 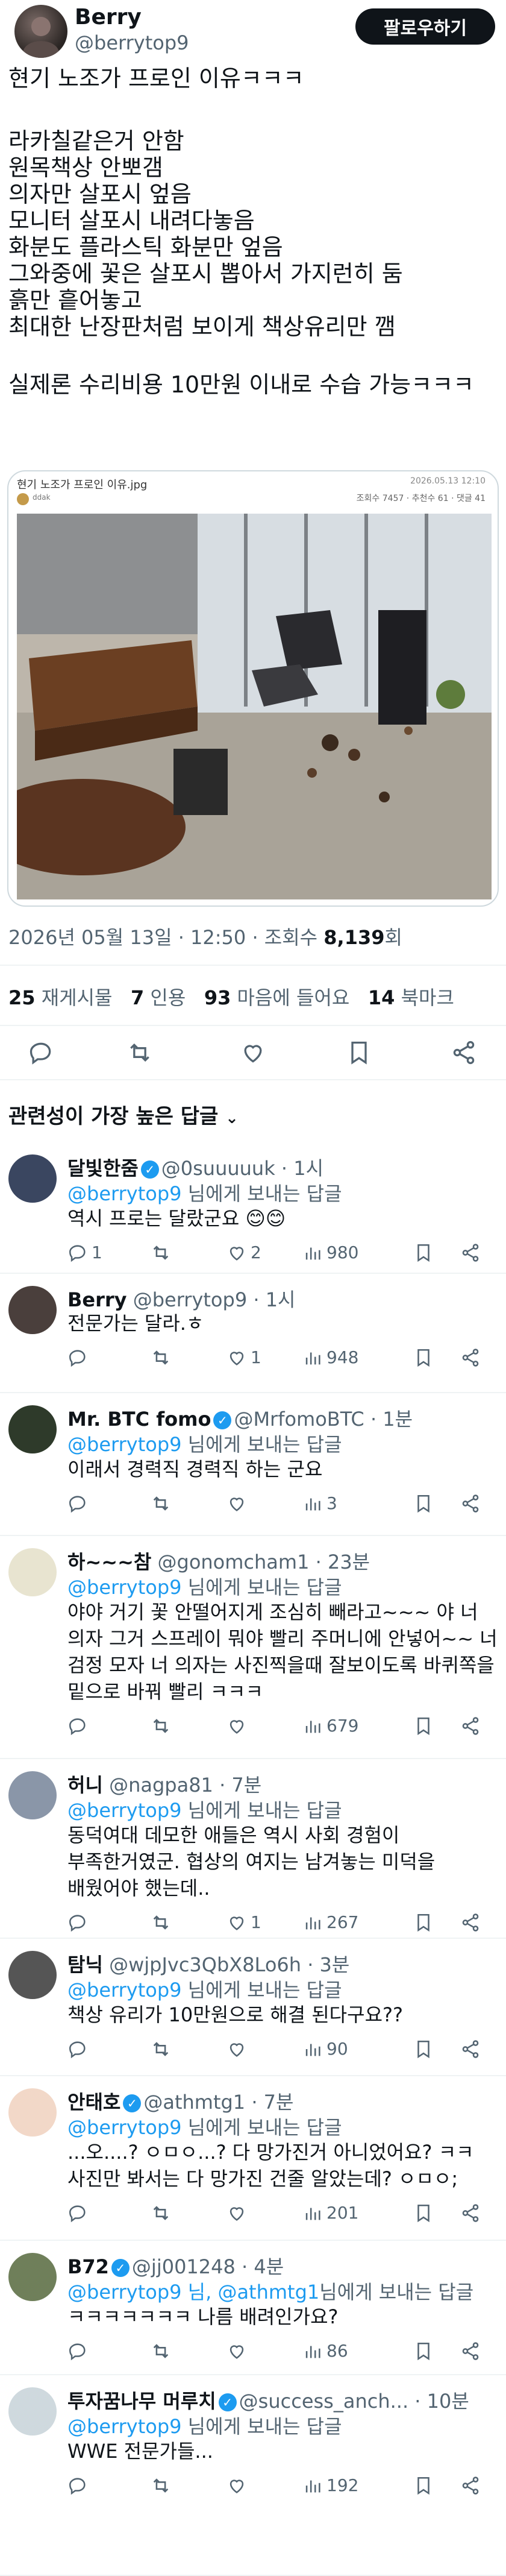 I want to click on repost-label: 재게시물, so click(x=77, y=997).